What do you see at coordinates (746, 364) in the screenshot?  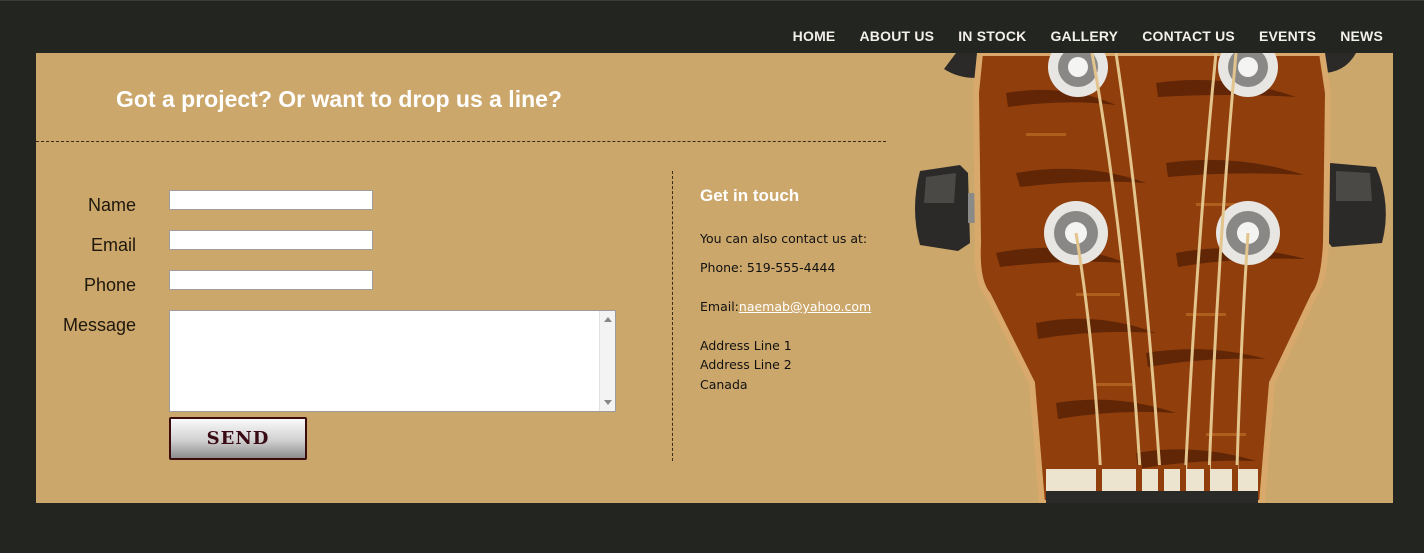 I see `address-line-2: Address Line 2` at bounding box center [746, 364].